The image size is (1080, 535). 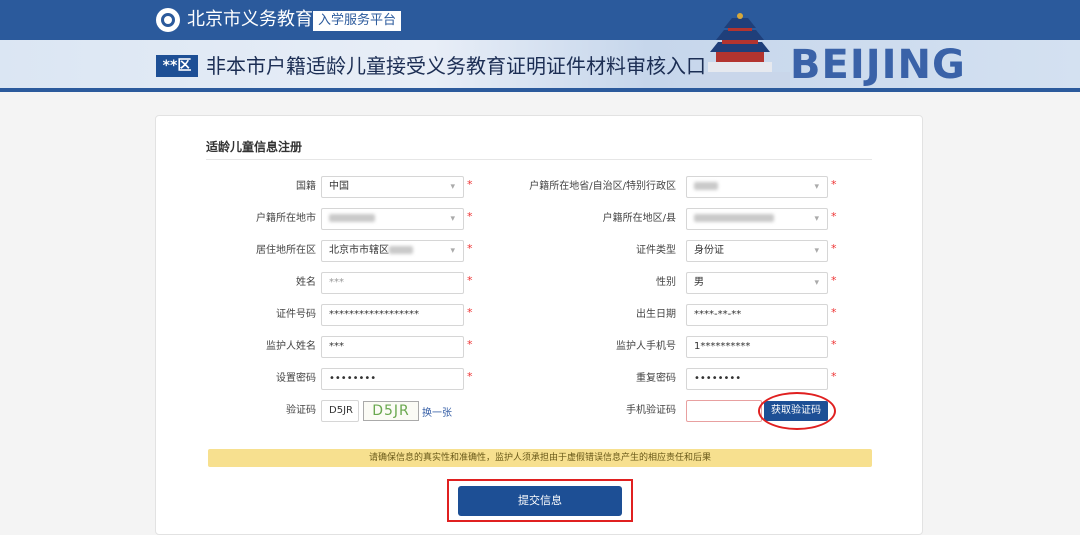 I want to click on beijing-wordmark: BEIJING, so click(x=878, y=65).